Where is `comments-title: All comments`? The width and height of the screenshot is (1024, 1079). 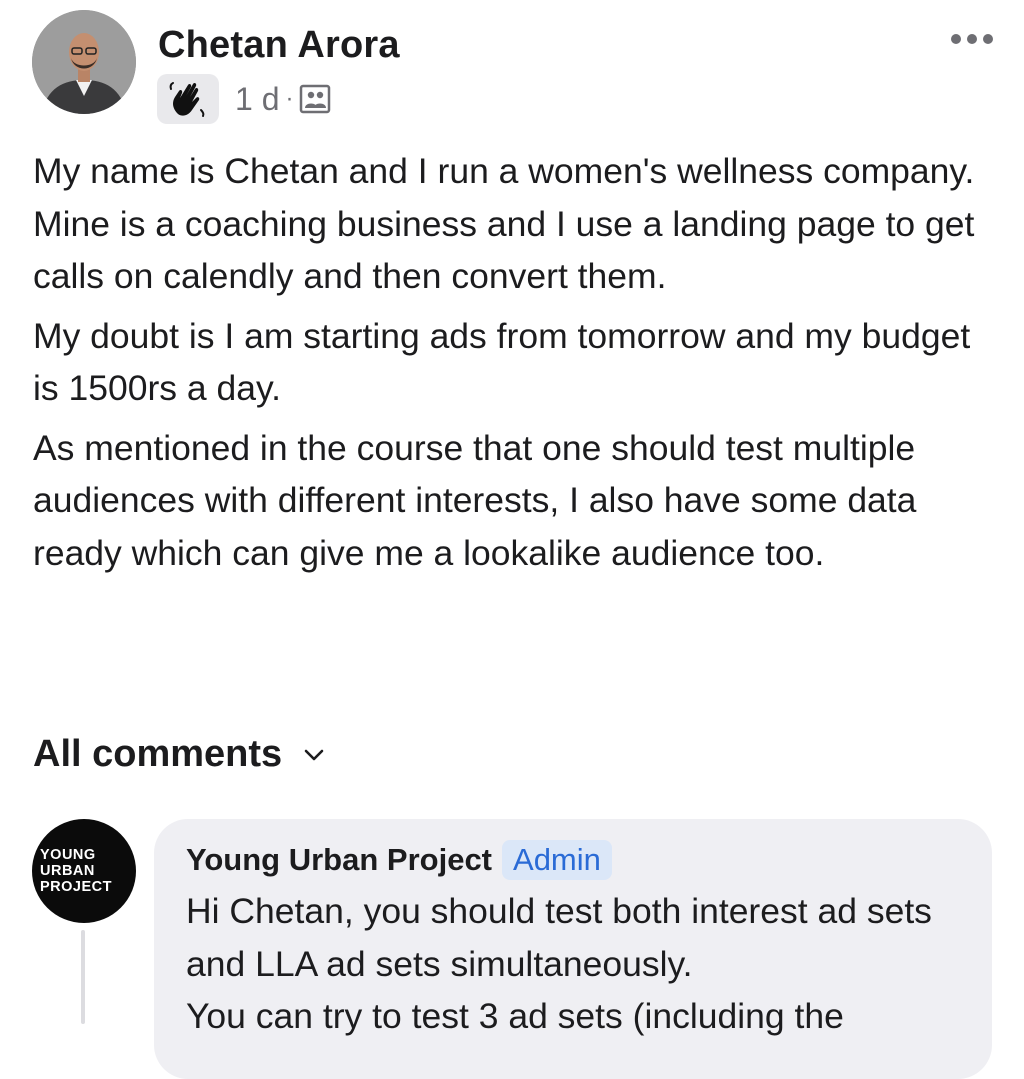
comments-title: All comments is located at coordinates (158, 754).